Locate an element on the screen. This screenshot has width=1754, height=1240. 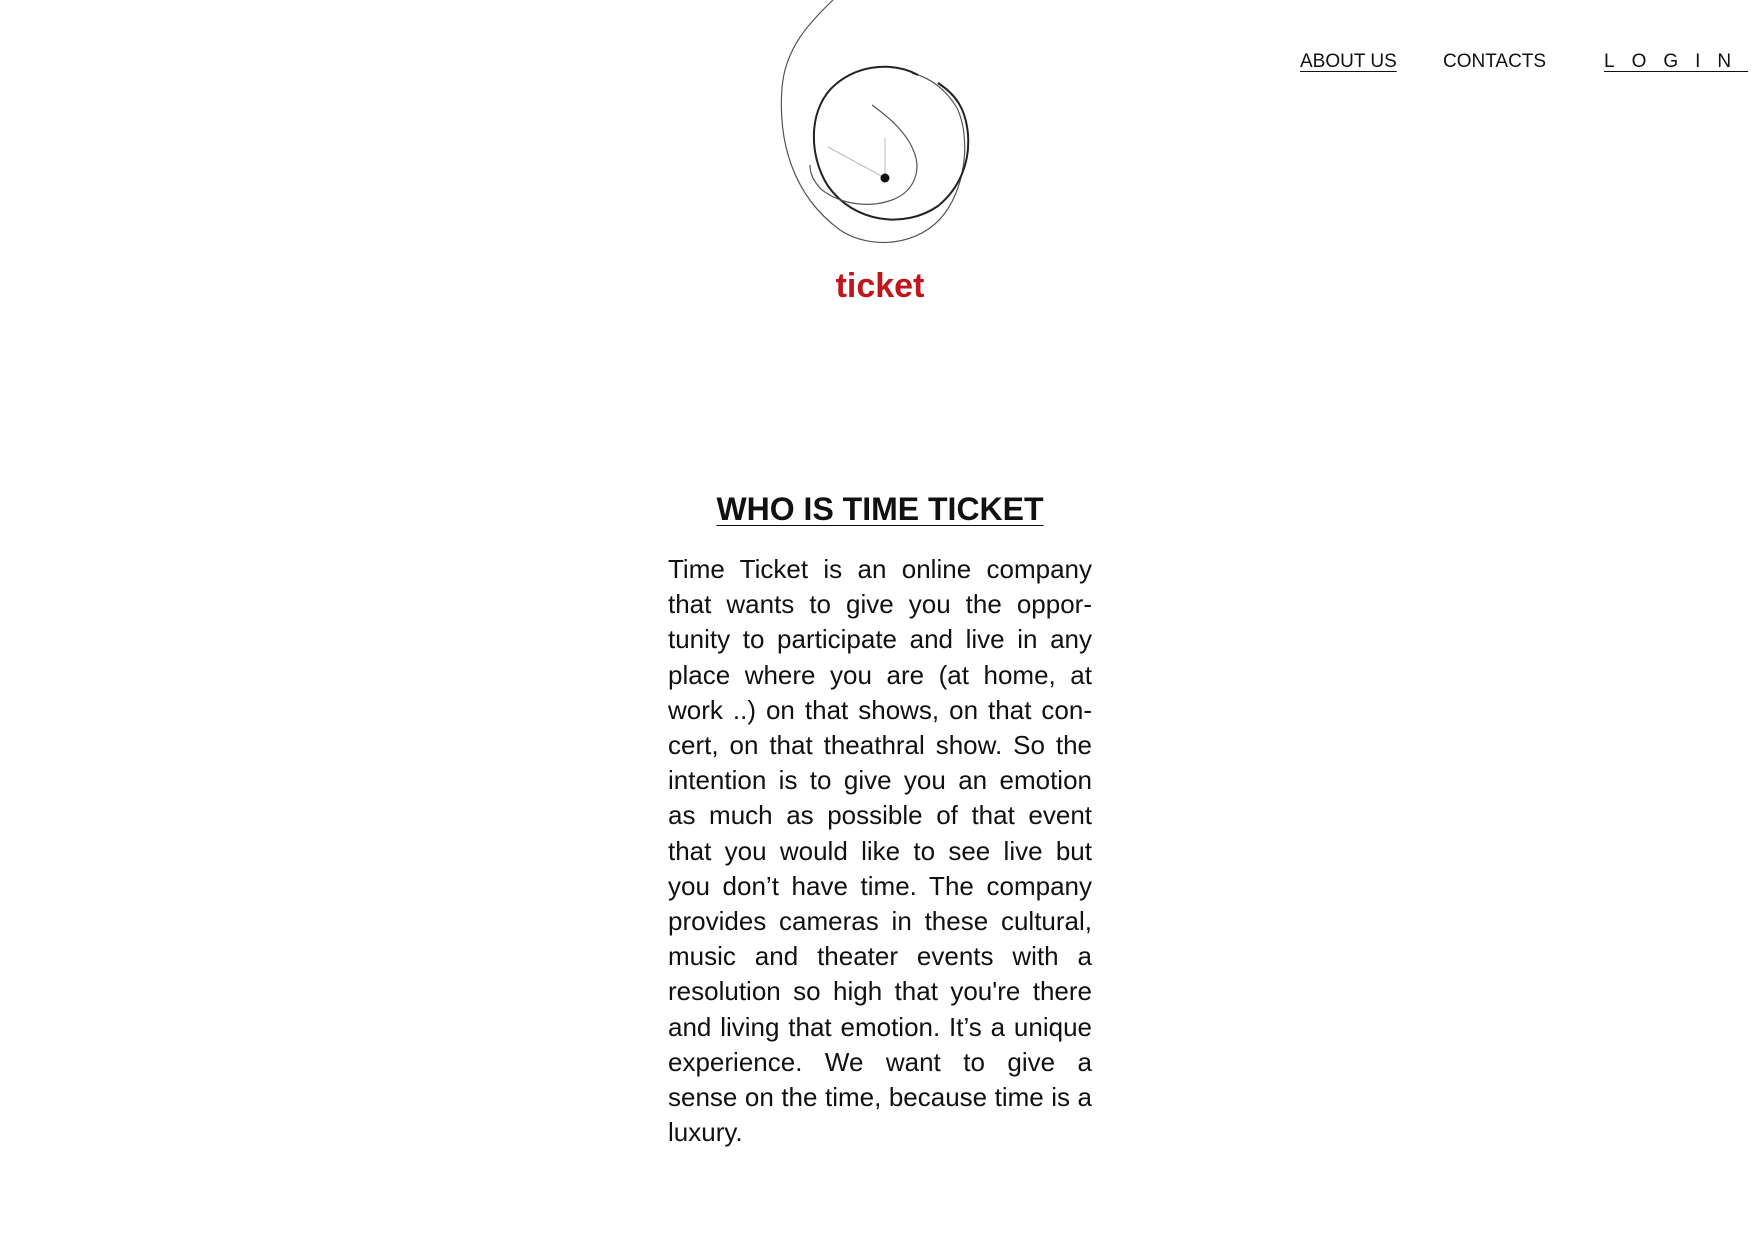
section-title: WHO IS TIME TICKET is located at coordinates (877, 509).